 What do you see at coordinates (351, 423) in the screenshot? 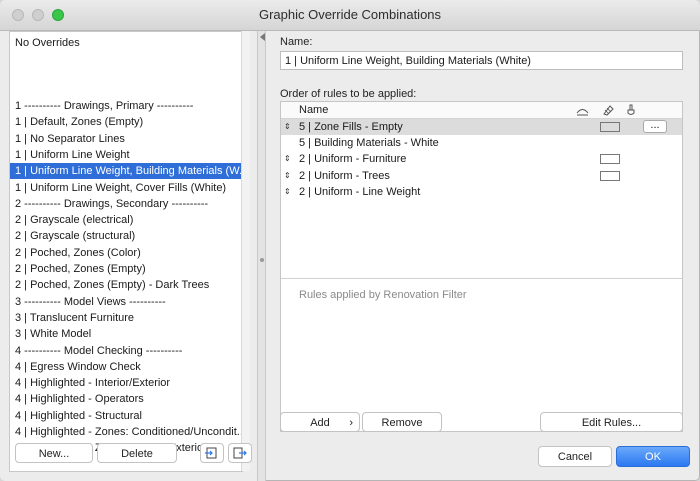
I see `chevron-right-icon: ›` at bounding box center [351, 423].